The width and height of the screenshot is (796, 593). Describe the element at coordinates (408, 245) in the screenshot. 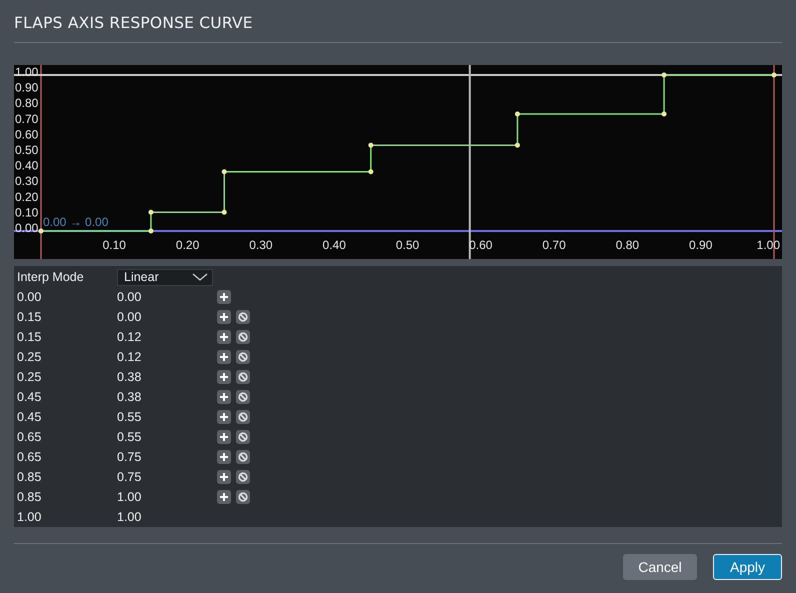

I see `x-tick-label: 0.50` at that location.